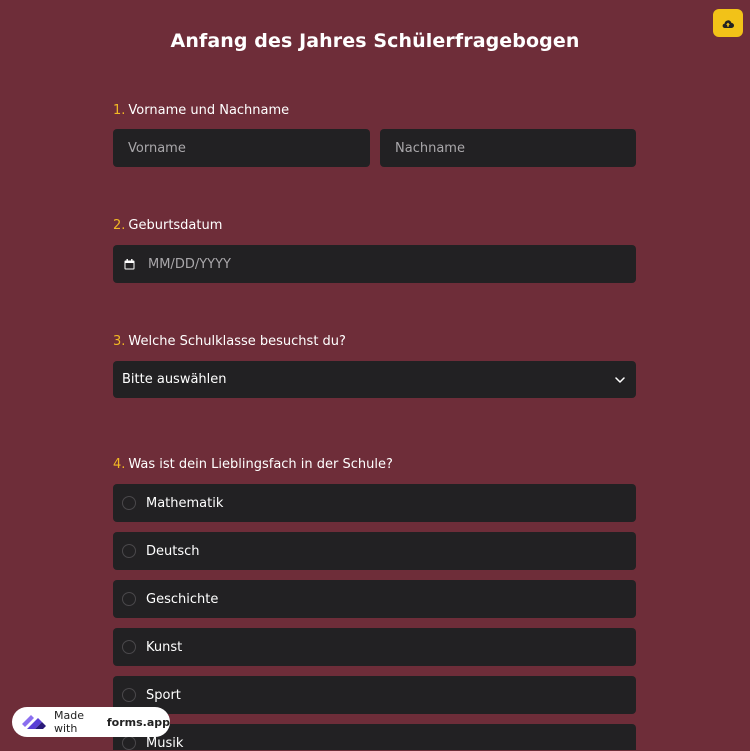 Image resolution: width=750 pixels, height=751 pixels. Describe the element at coordinates (620, 379) in the screenshot. I see `chevron-down-icon` at that location.